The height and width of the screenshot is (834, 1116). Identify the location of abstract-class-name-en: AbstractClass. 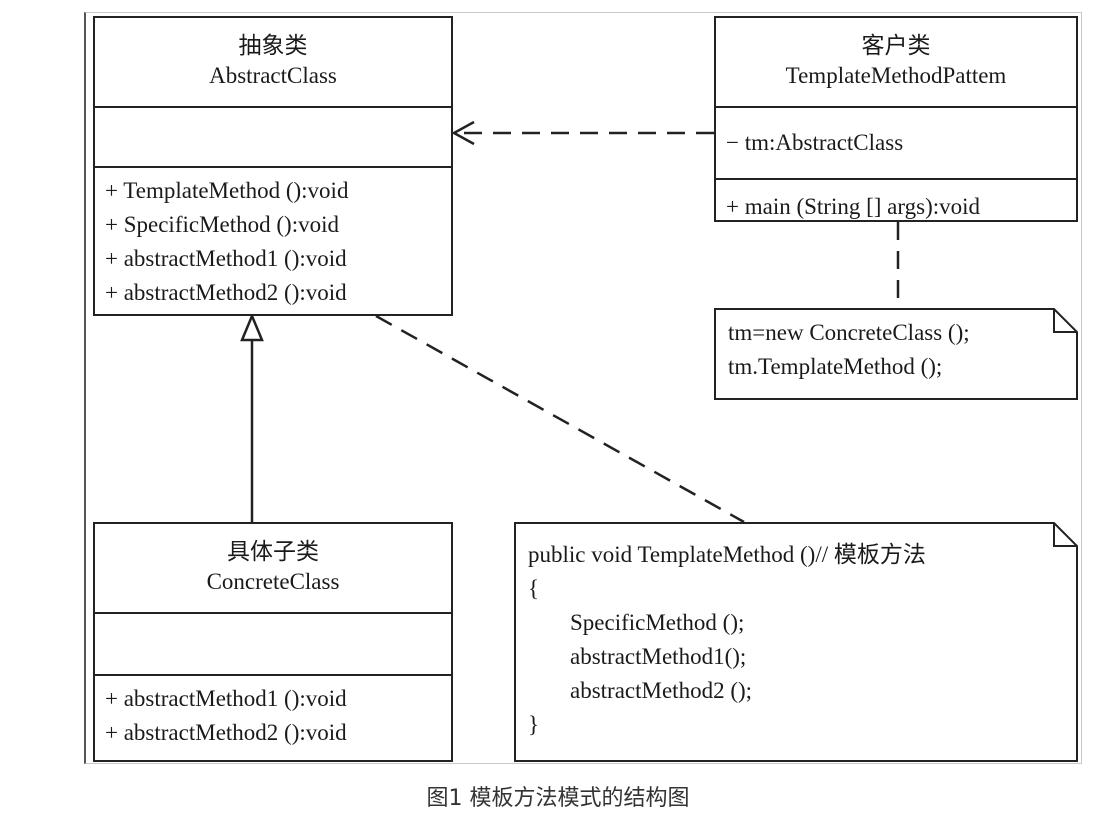
(273, 75).